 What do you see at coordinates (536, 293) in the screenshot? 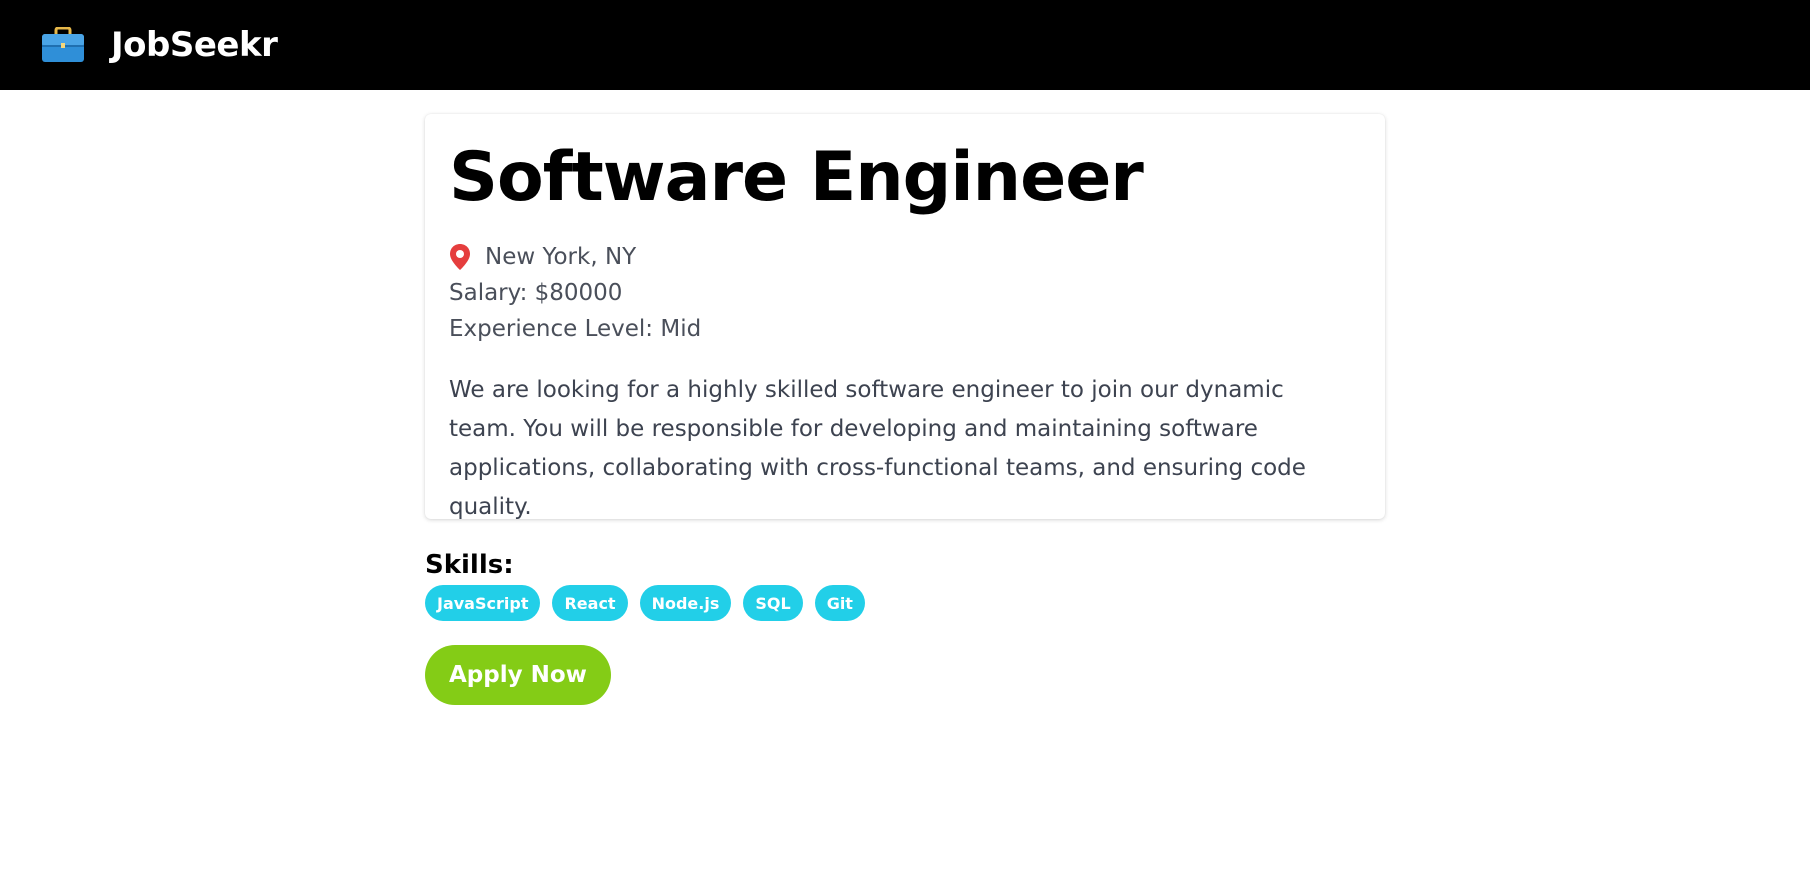
I see `job-salary: Salary: $80000` at bounding box center [536, 293].